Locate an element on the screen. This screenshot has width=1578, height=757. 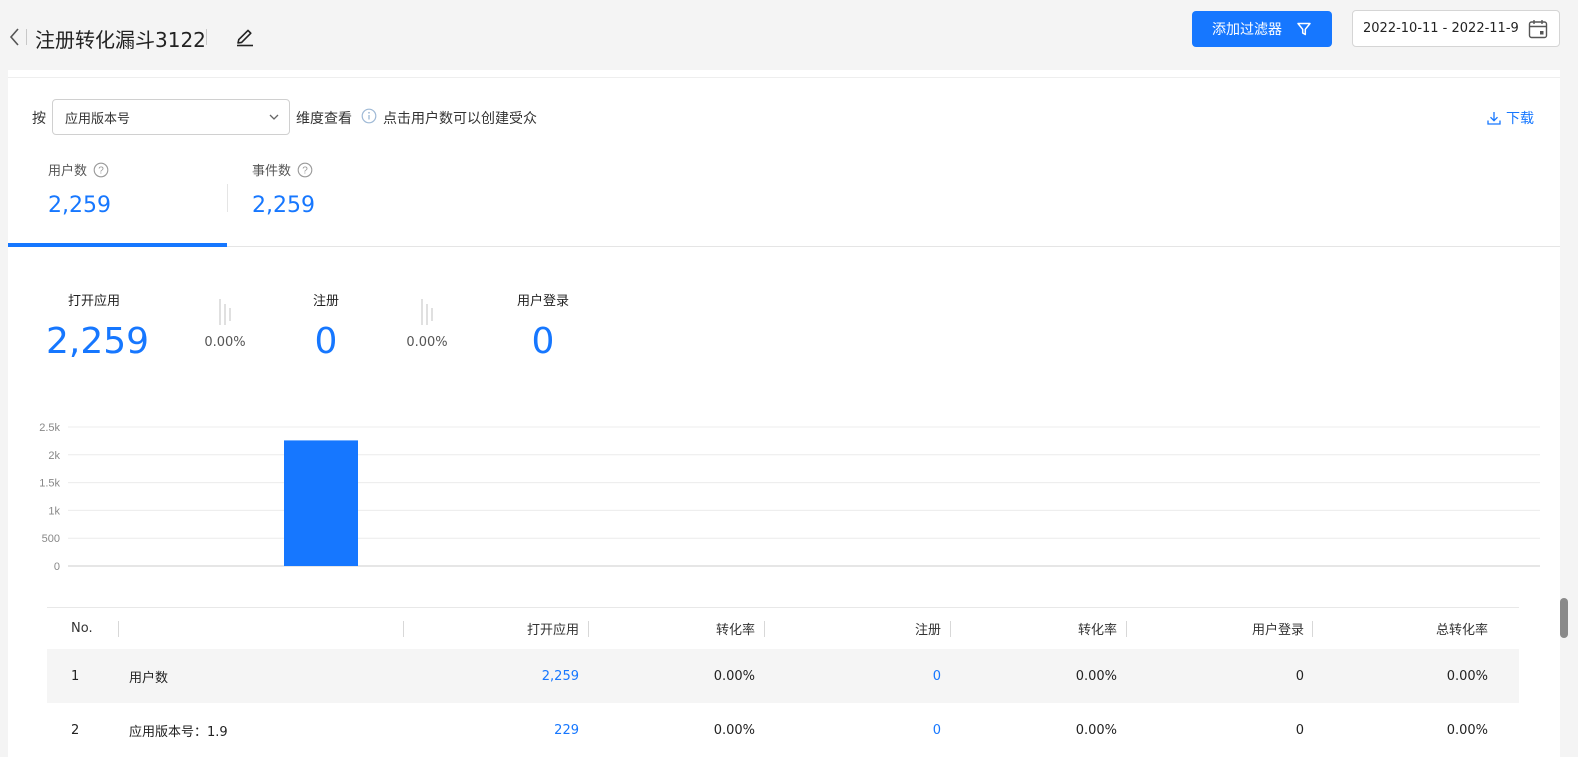
y-tick-label: 1k is located at coordinates (54, 511).